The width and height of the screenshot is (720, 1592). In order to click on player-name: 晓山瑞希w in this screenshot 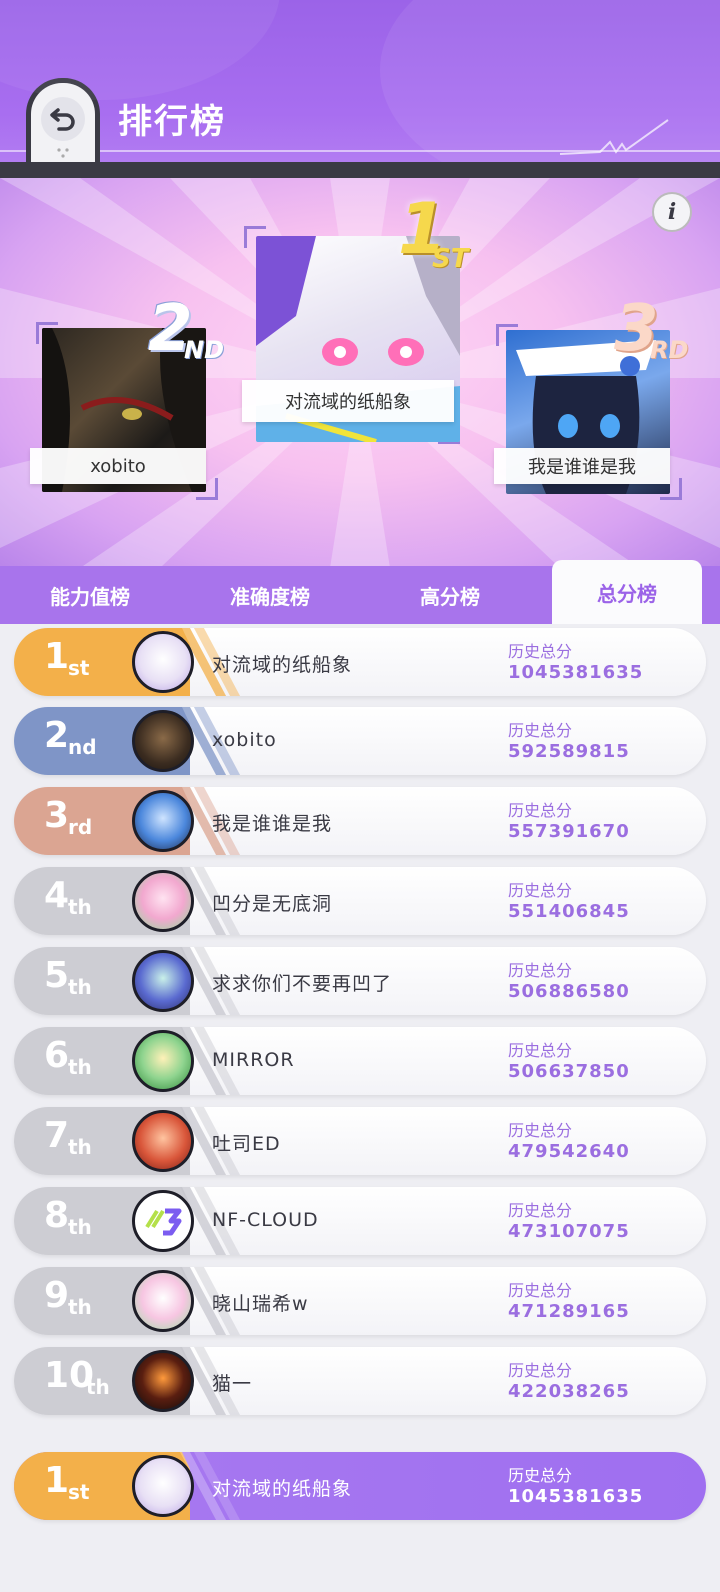, I will do `click(260, 1304)`.